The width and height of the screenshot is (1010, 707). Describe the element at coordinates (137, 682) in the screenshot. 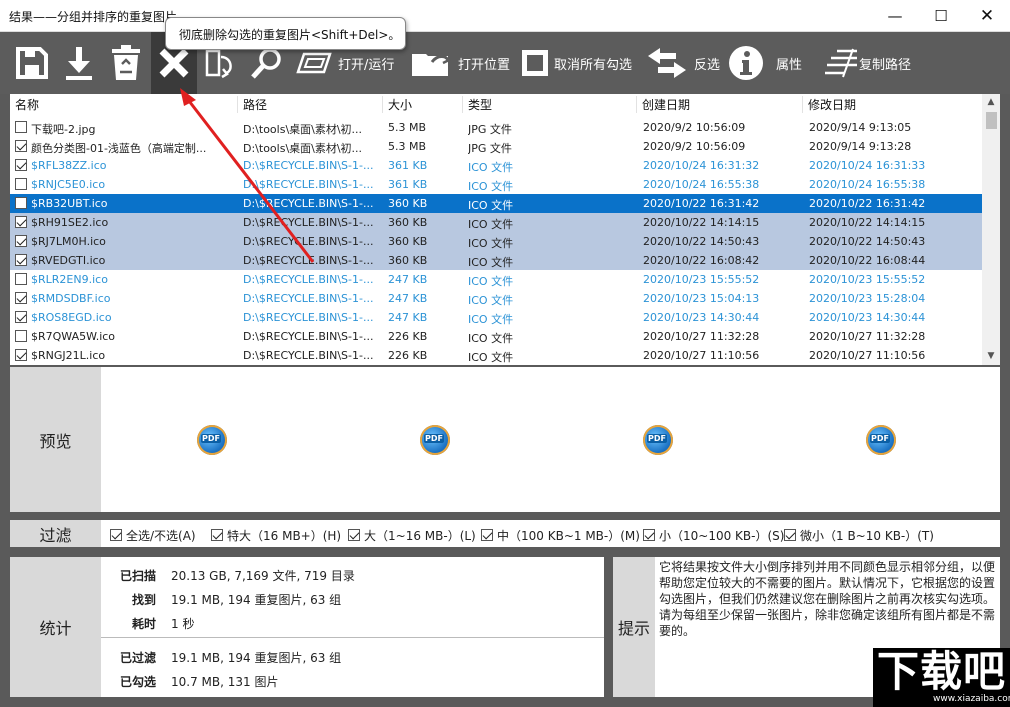

I see `stat-key: 已勾选` at that location.